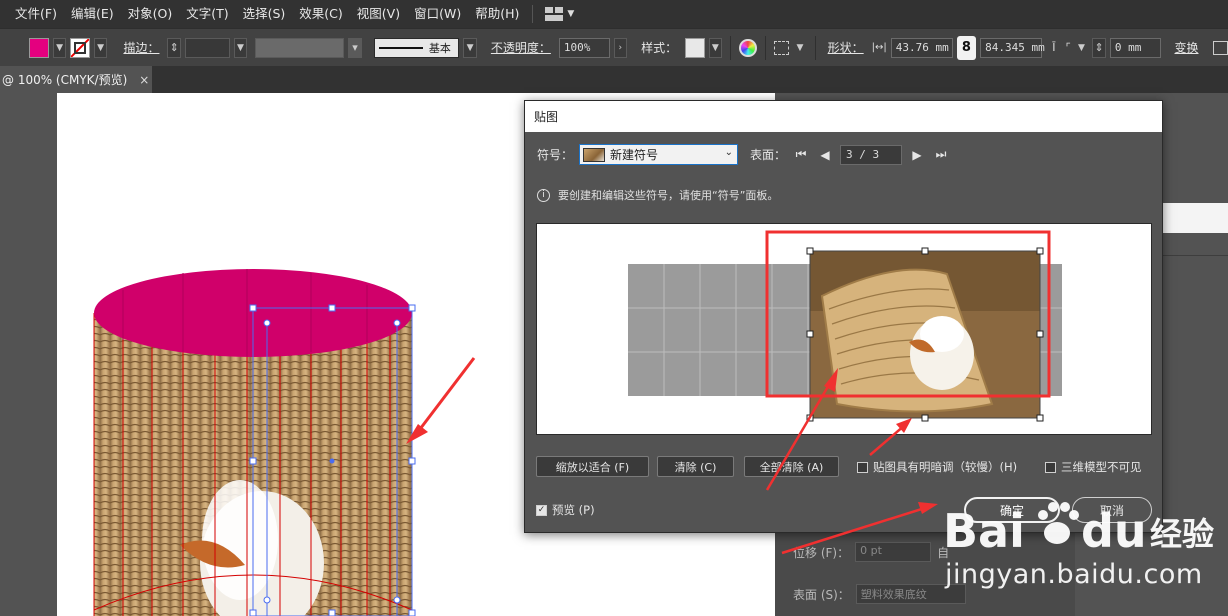 The height and width of the screenshot is (616, 1228). I want to click on document-tab-bar: @ 100% (CMYK/预览) ×, so click(614, 79).